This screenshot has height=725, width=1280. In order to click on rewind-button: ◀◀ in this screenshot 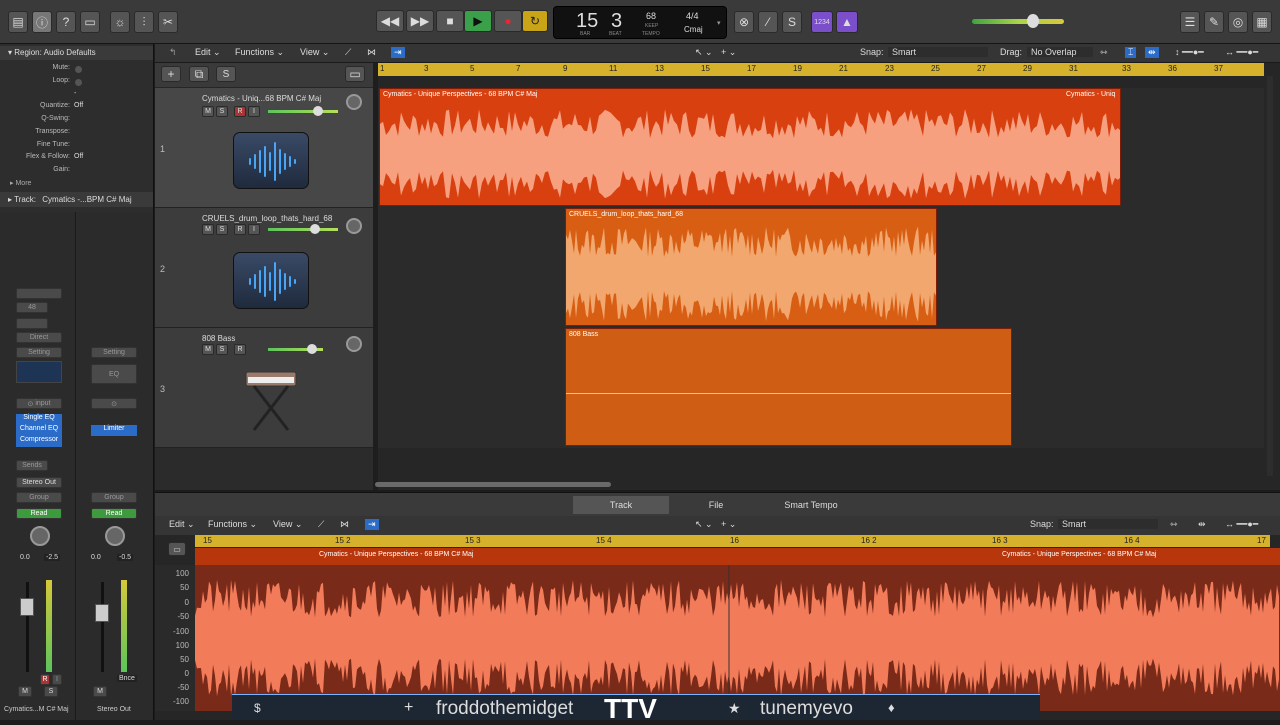, I will do `click(390, 21)`.